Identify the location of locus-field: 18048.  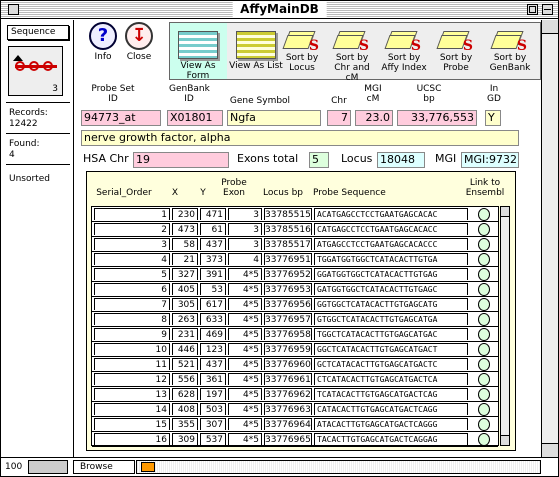
(401, 160).